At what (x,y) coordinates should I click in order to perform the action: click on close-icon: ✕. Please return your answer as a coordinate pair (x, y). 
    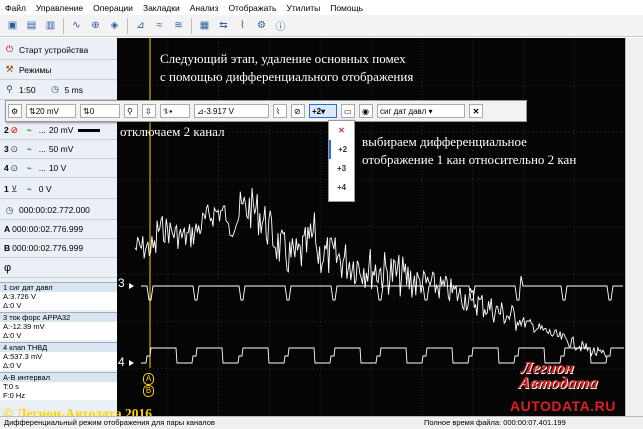
    Looking at the image, I should click on (476, 111).